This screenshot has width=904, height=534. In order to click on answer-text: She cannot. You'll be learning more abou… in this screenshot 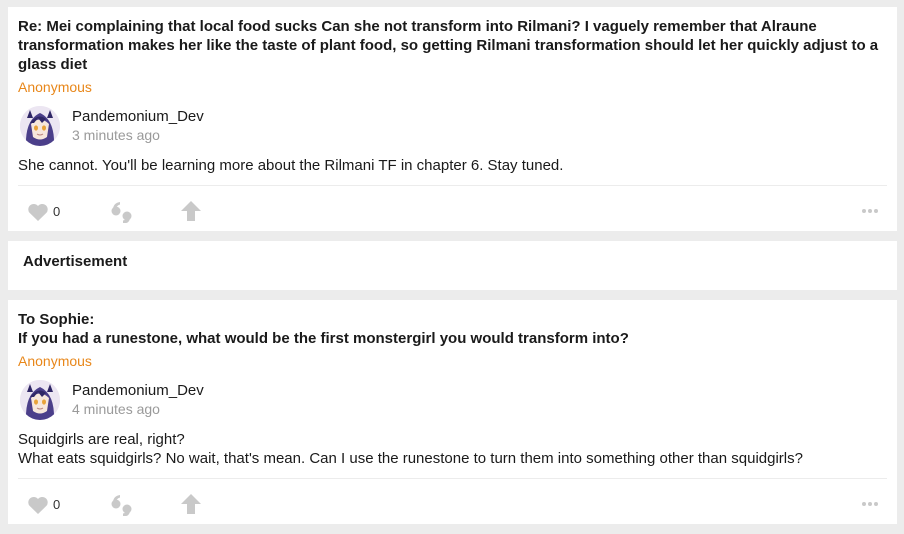, I will do `click(452, 165)`.